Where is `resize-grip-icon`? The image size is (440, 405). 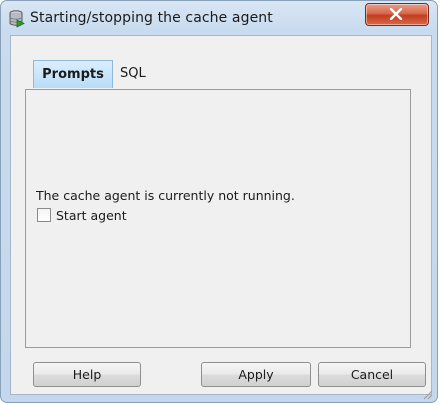
resize-grip-icon is located at coordinates (427, 394).